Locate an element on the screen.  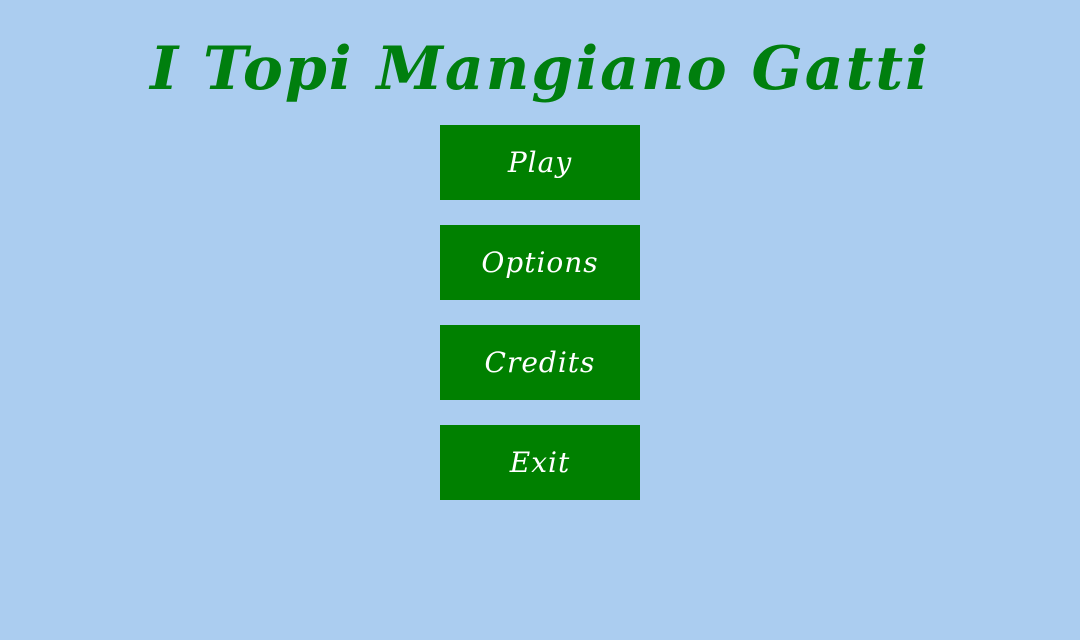
credits-button-label: Credits is located at coordinates (540, 362).